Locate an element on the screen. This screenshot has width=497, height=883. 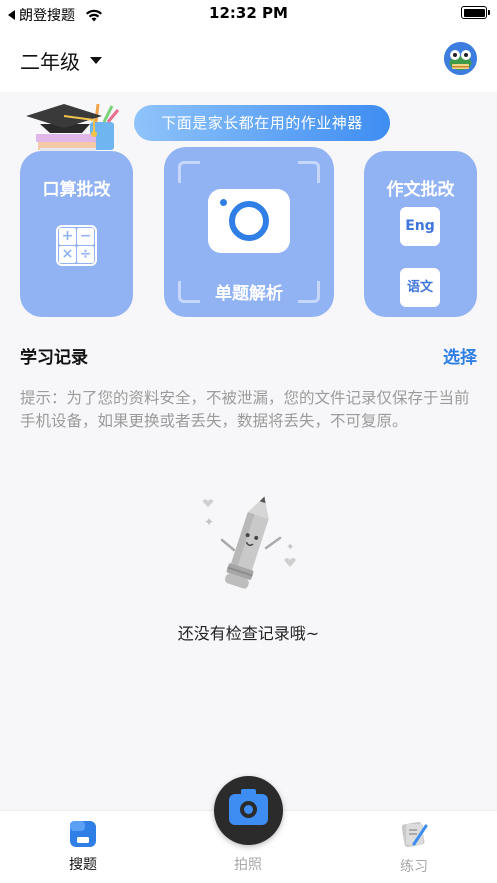
status-bar: 朗登搜题 12:32 PM is located at coordinates (248, 13).